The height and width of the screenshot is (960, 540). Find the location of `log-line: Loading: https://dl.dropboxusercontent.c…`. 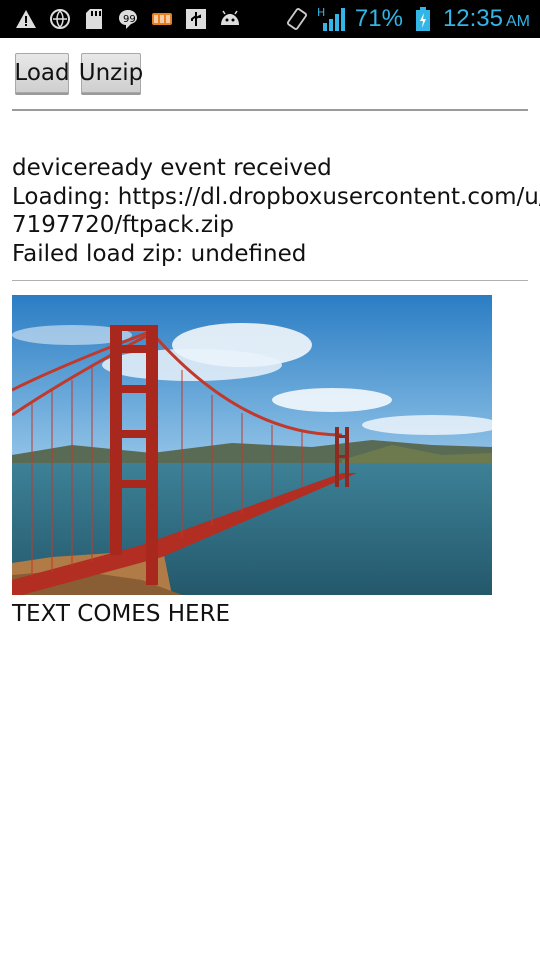

log-line: Loading: https://dl.dropboxusercontent.c… is located at coordinates (276, 196).